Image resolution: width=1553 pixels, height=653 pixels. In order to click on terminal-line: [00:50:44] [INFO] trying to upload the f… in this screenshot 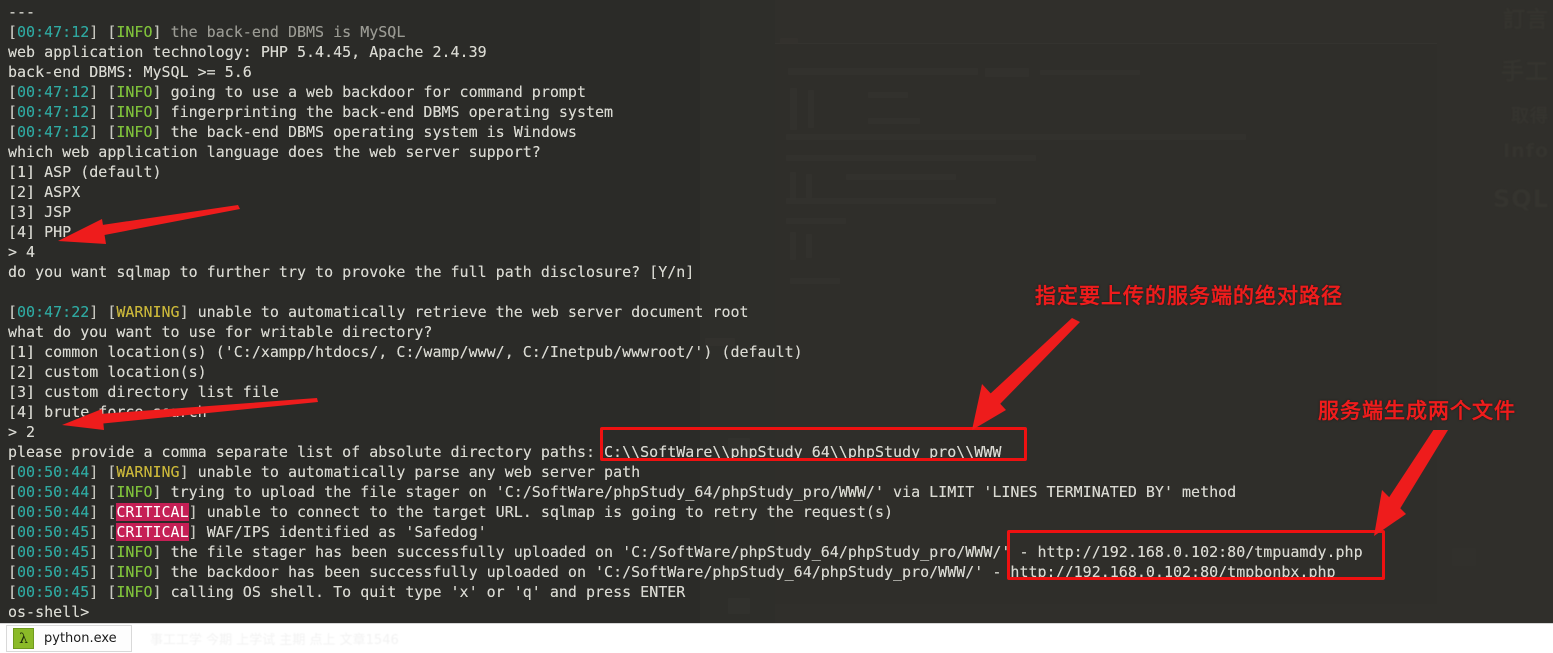, I will do `click(622, 492)`.